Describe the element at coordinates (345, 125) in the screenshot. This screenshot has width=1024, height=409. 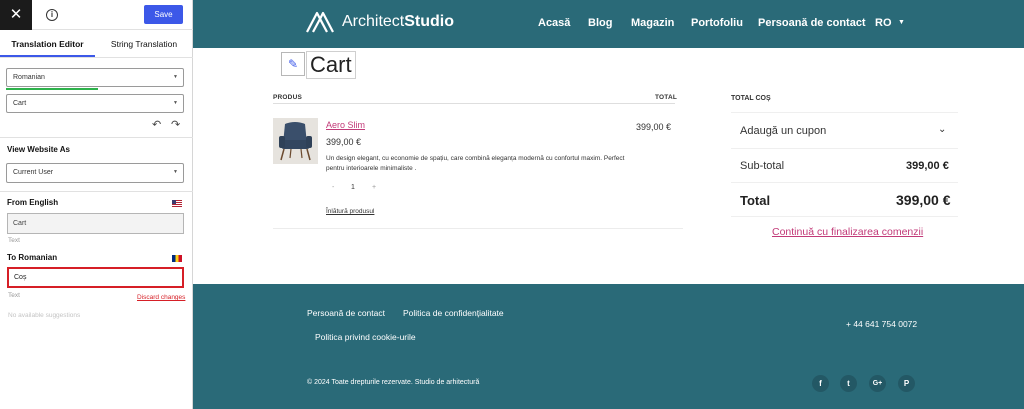
I see `product-name-link: Aero Slim` at that location.